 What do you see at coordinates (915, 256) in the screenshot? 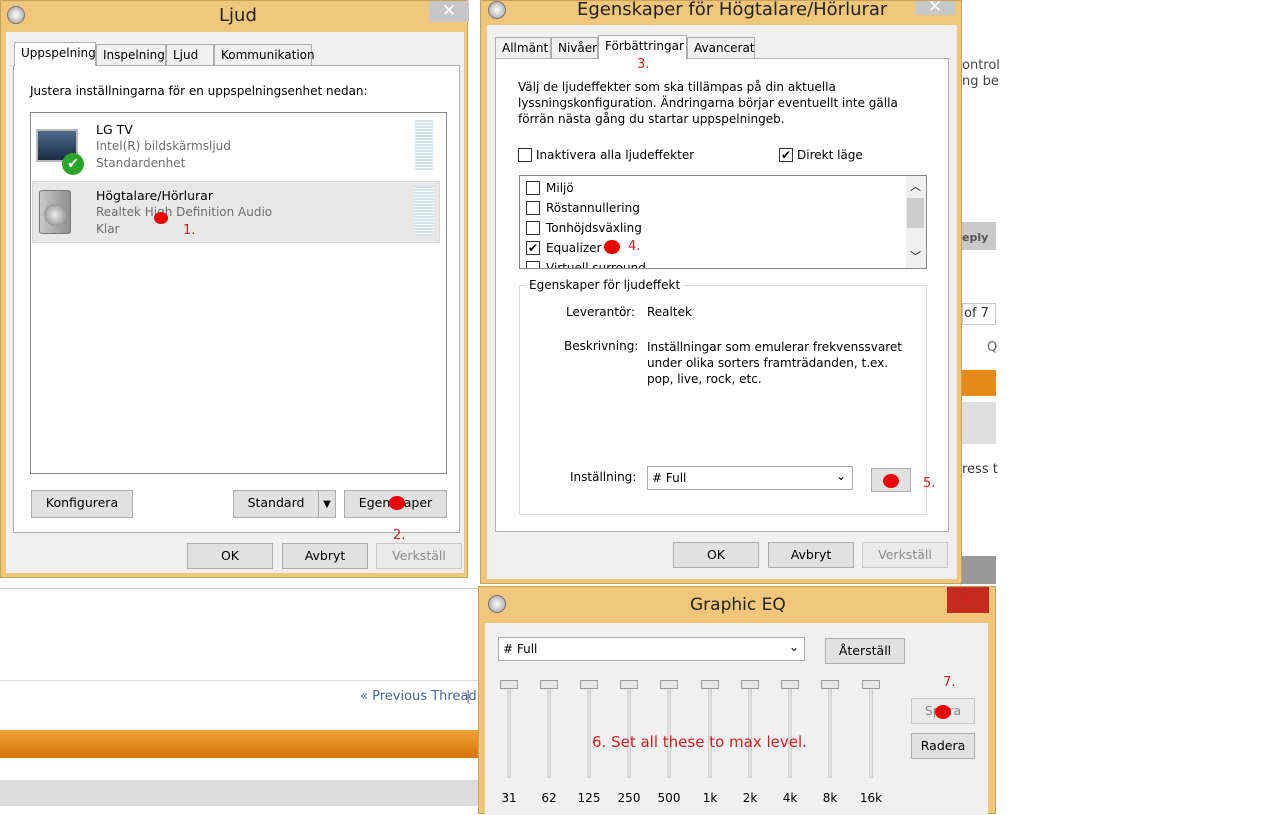
I see `chevron-down-icon: ﹀` at bounding box center [915, 256].